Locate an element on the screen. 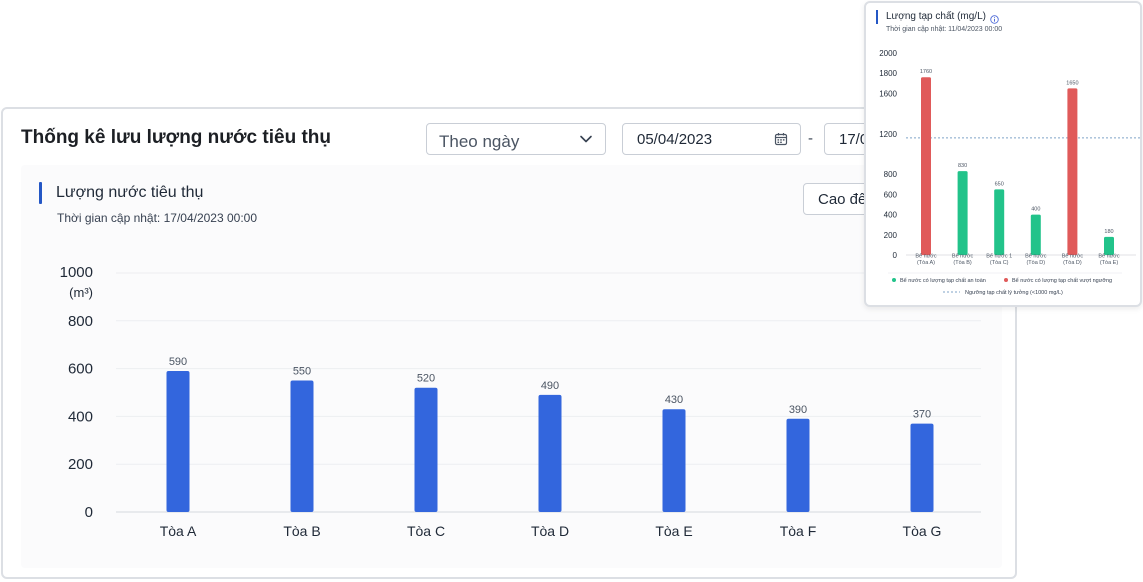  x-tick-label: Tòa E is located at coordinates (673, 531).